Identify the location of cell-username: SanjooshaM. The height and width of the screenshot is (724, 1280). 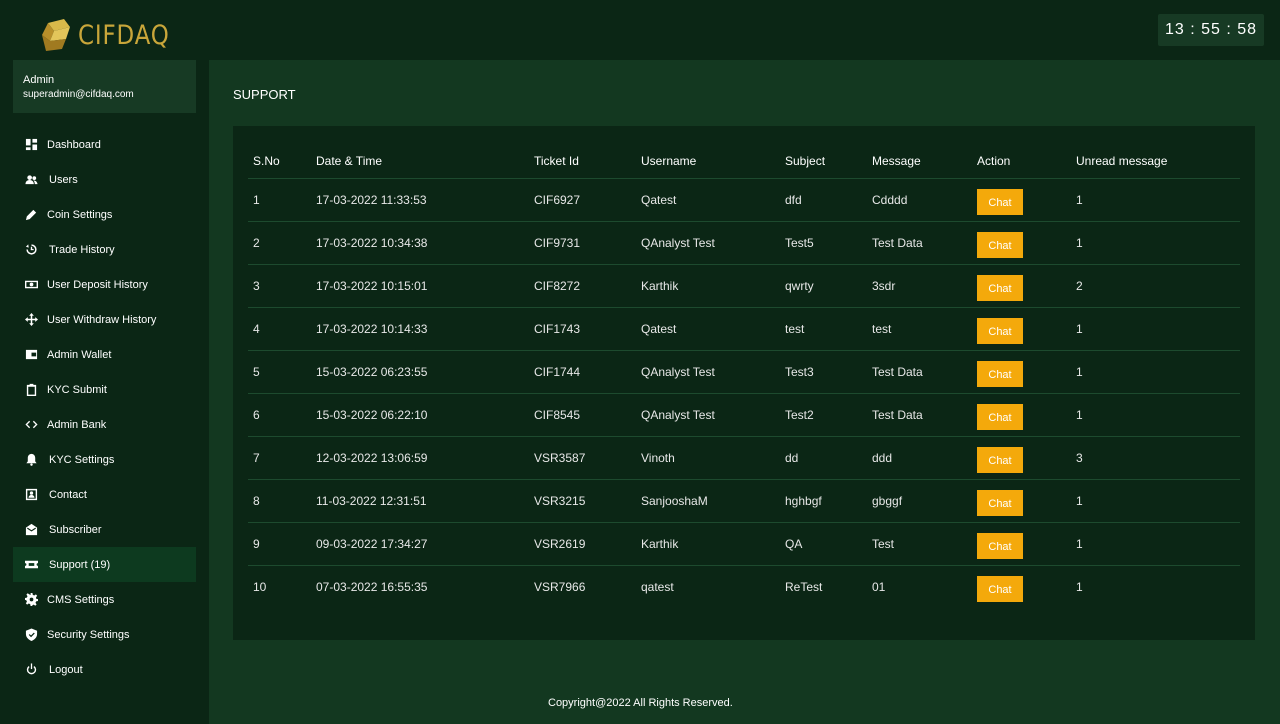
(708, 501).